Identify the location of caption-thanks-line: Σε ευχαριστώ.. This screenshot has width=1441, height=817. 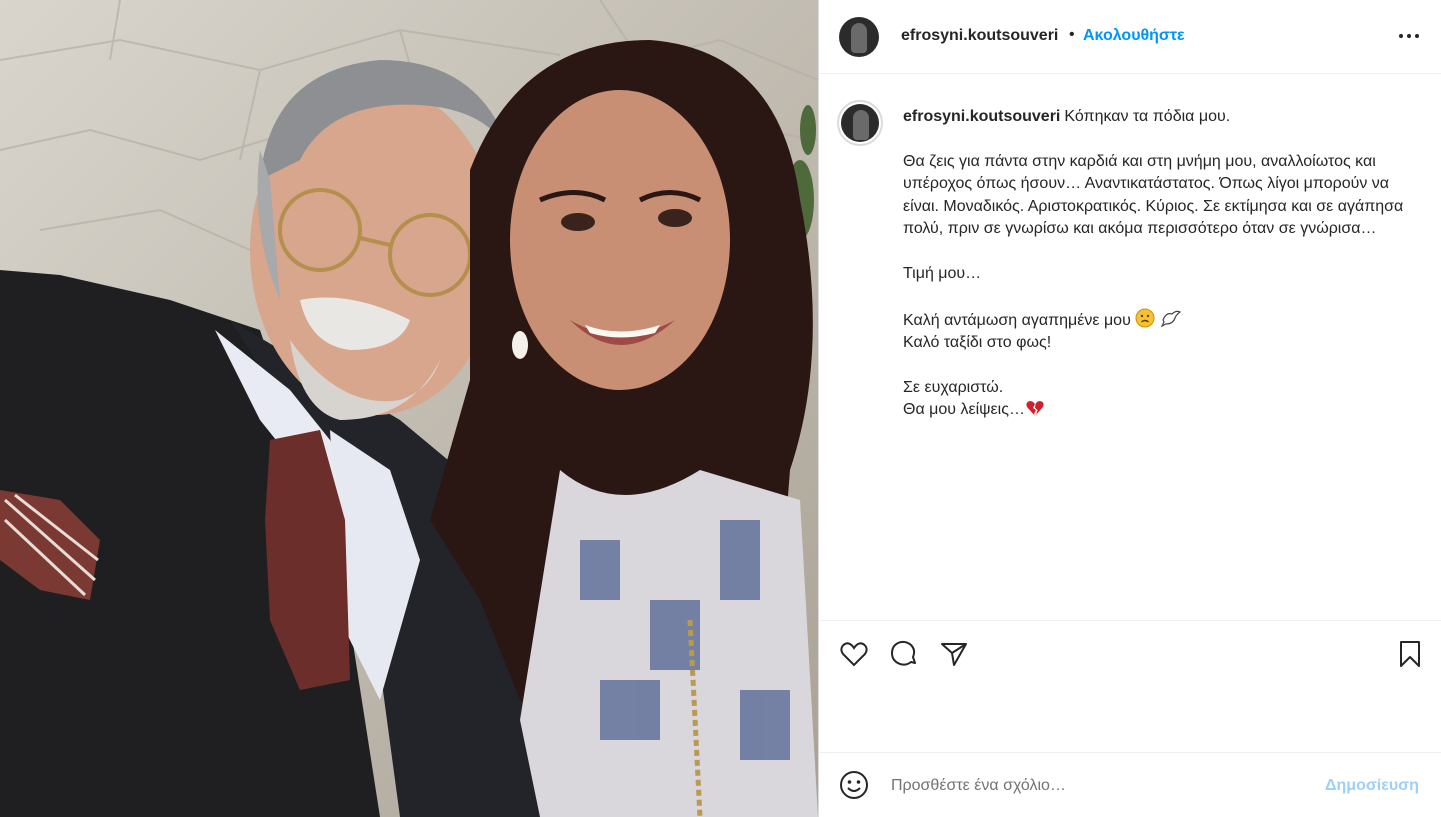
(953, 387).